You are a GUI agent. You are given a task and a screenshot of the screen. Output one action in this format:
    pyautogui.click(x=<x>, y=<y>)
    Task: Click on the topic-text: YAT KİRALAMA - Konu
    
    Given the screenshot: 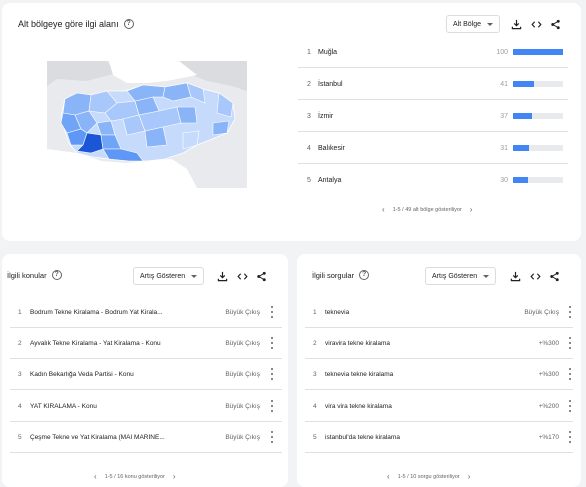 What is the action you would take?
    pyautogui.click(x=119, y=406)
    